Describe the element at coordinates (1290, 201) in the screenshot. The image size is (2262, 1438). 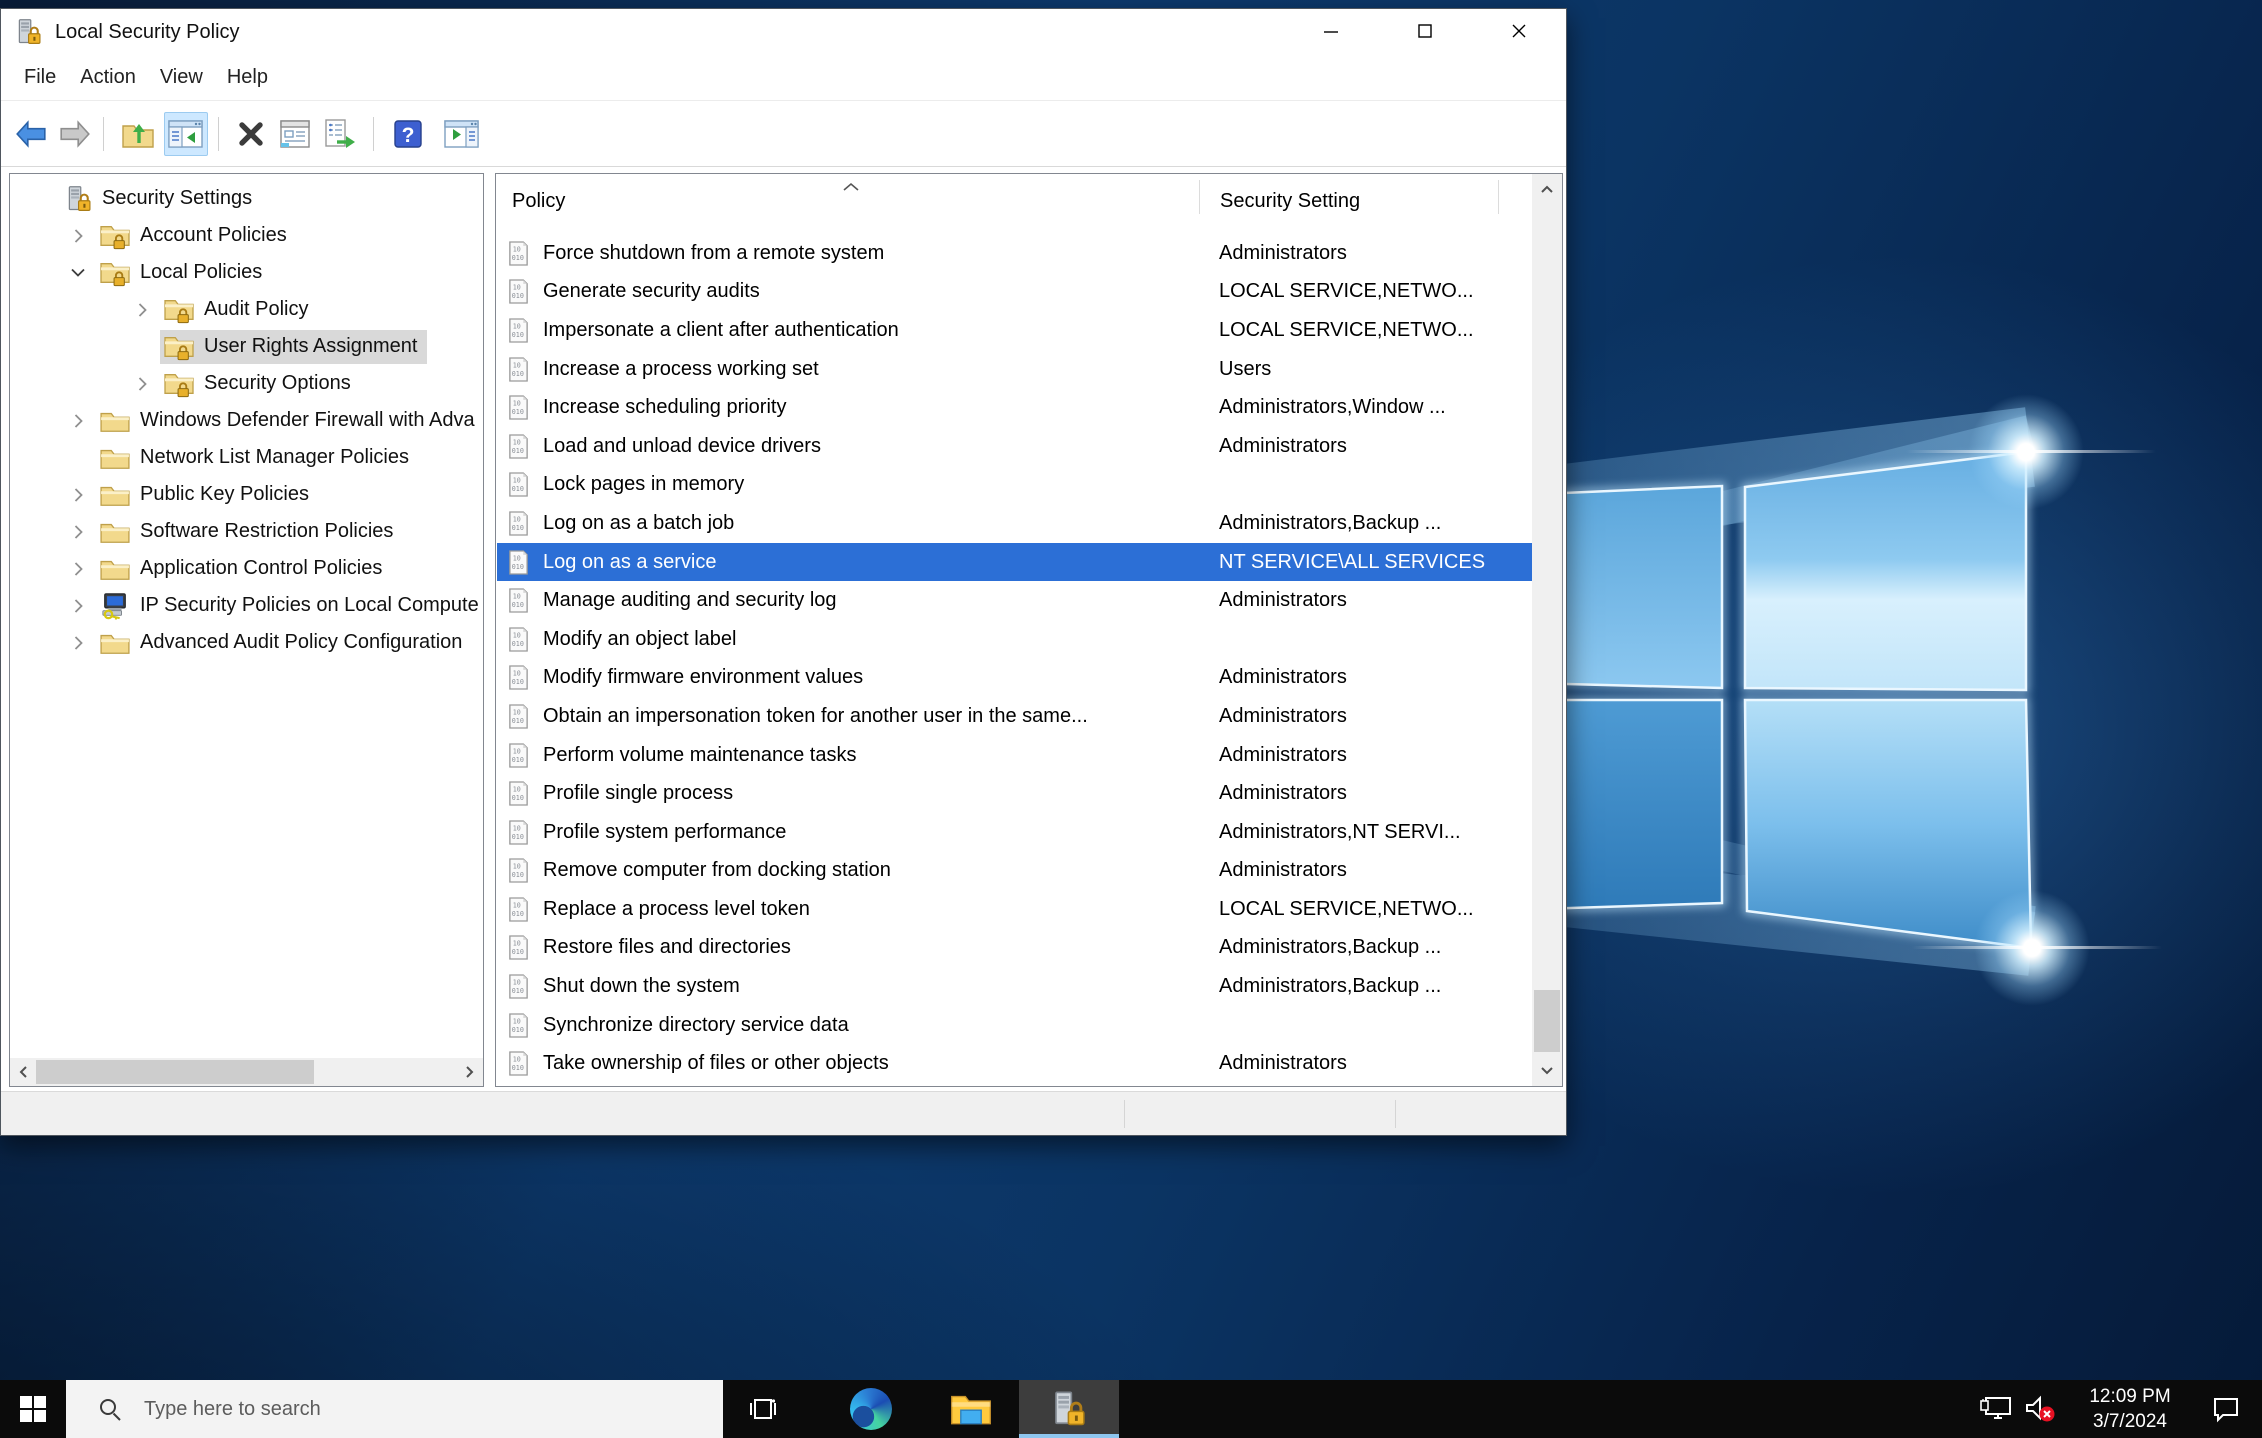
I see `column-header-security-setting: Security Setting` at that location.